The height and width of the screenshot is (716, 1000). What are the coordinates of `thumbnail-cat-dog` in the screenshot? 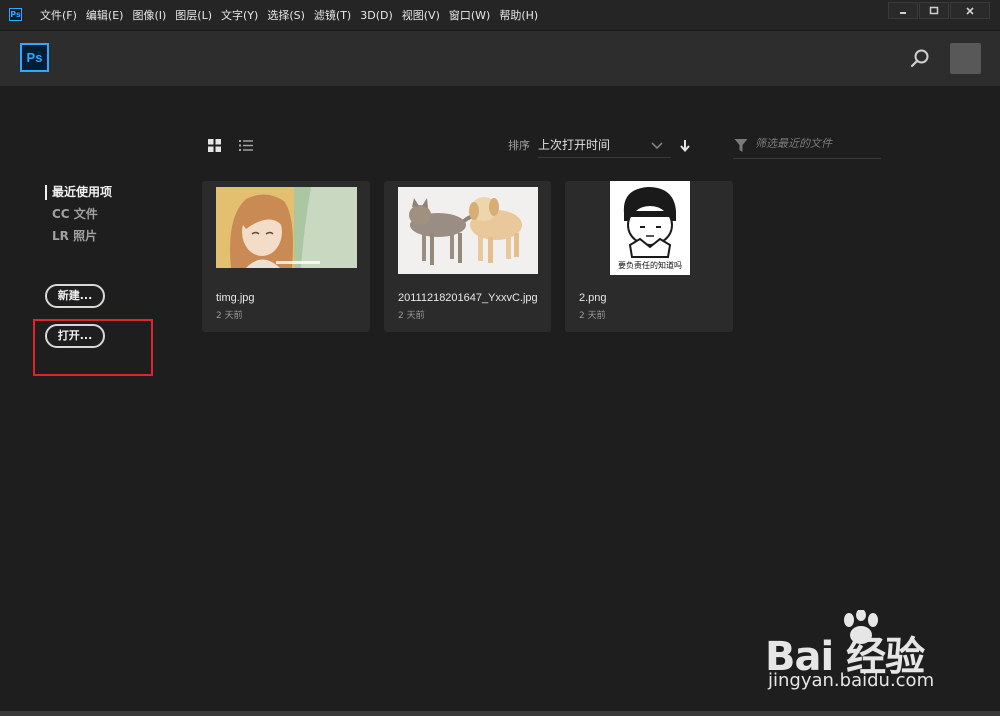 It's located at (468, 230).